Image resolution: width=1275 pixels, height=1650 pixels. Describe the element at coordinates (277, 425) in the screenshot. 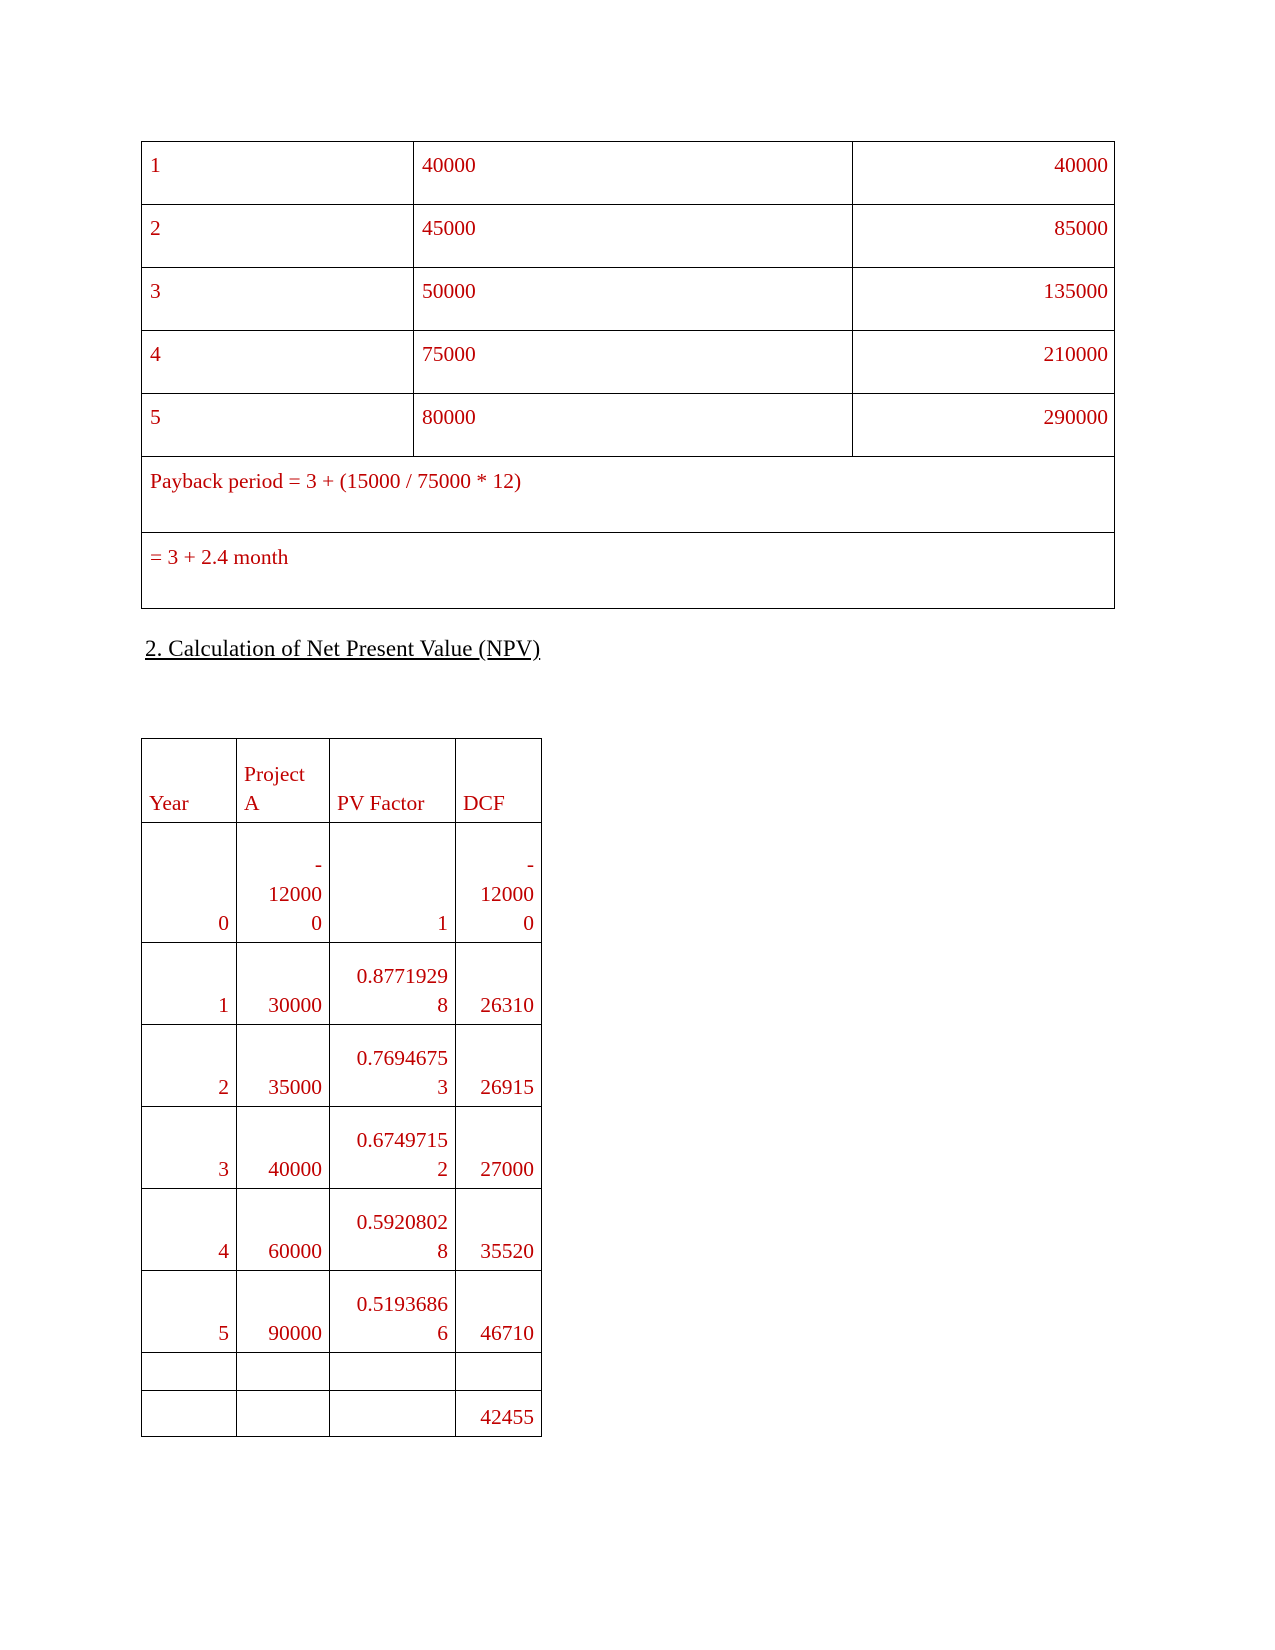

I see `payback-year-cell: 5` at that location.